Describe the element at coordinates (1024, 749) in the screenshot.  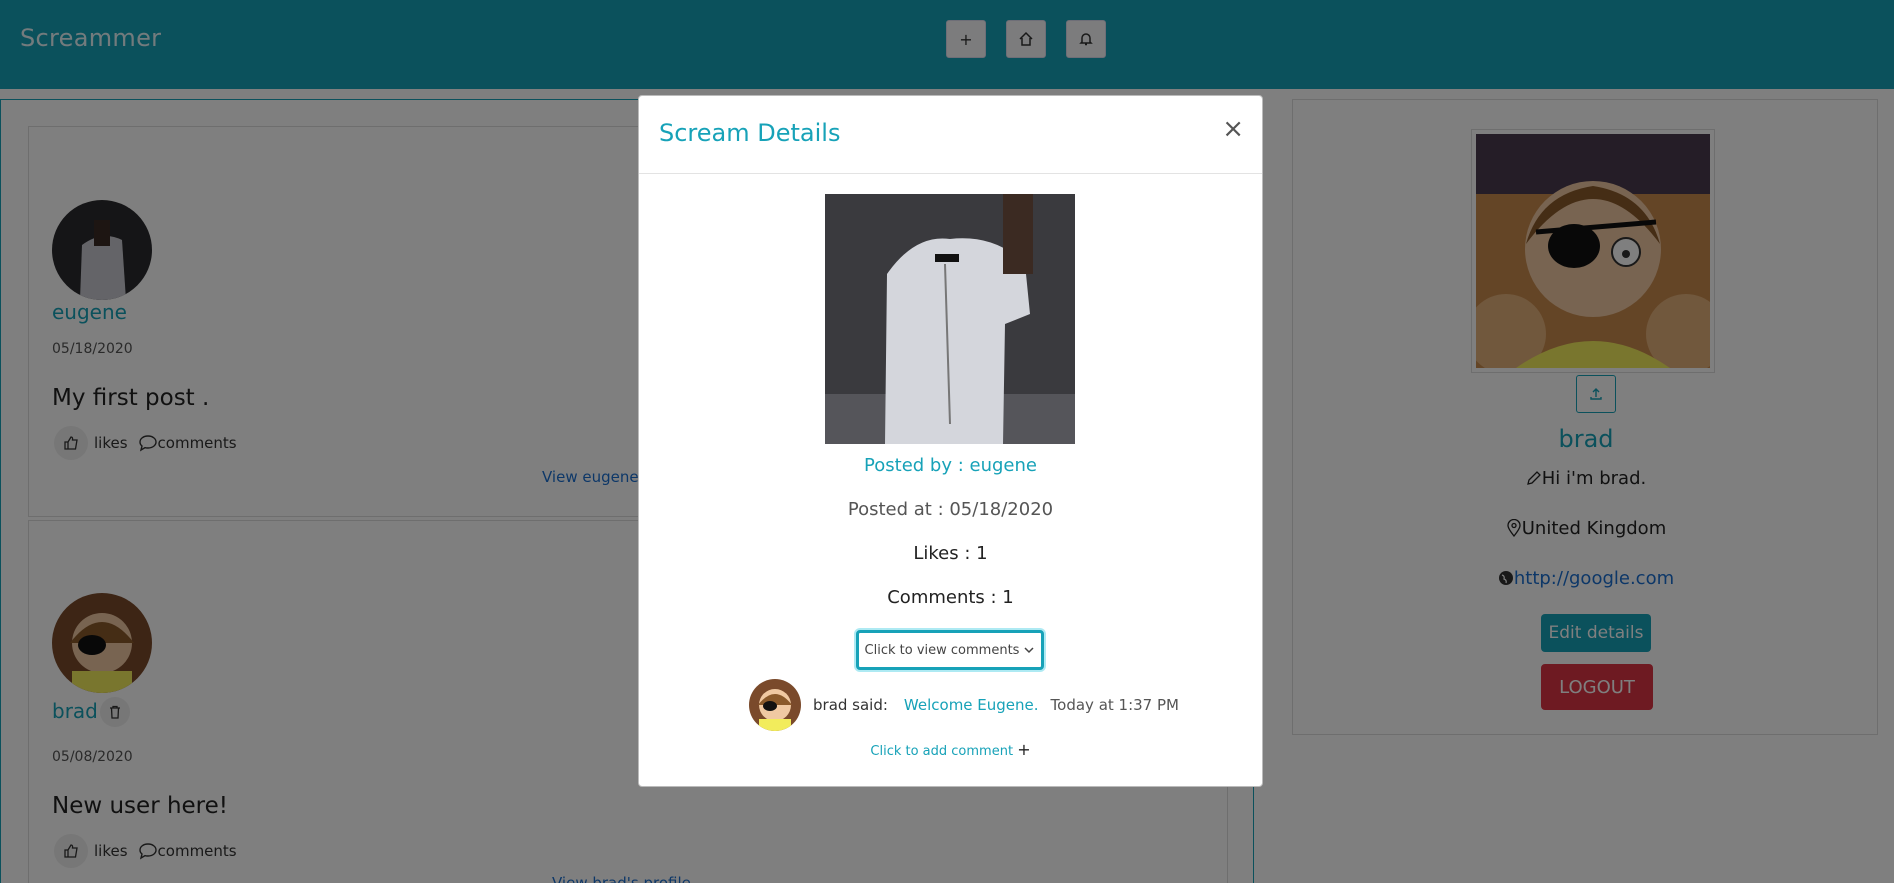
I see `plus-icon: +` at that location.